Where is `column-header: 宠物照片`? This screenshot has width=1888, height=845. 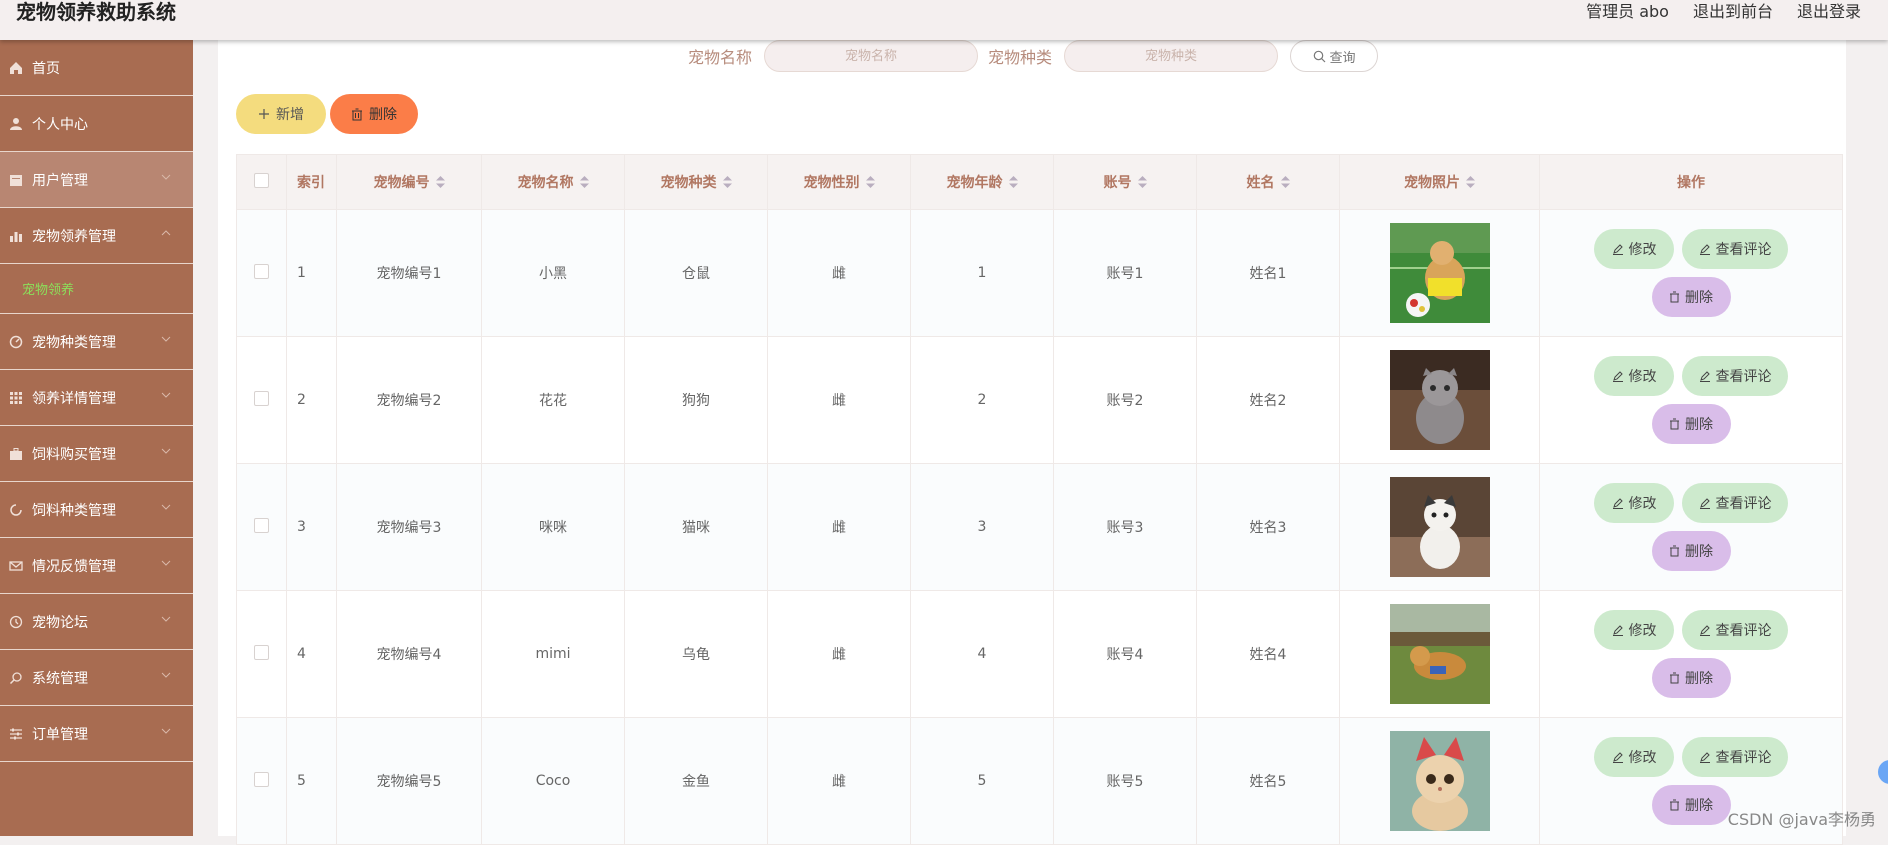
column-header: 宠物照片 is located at coordinates (1439, 182).